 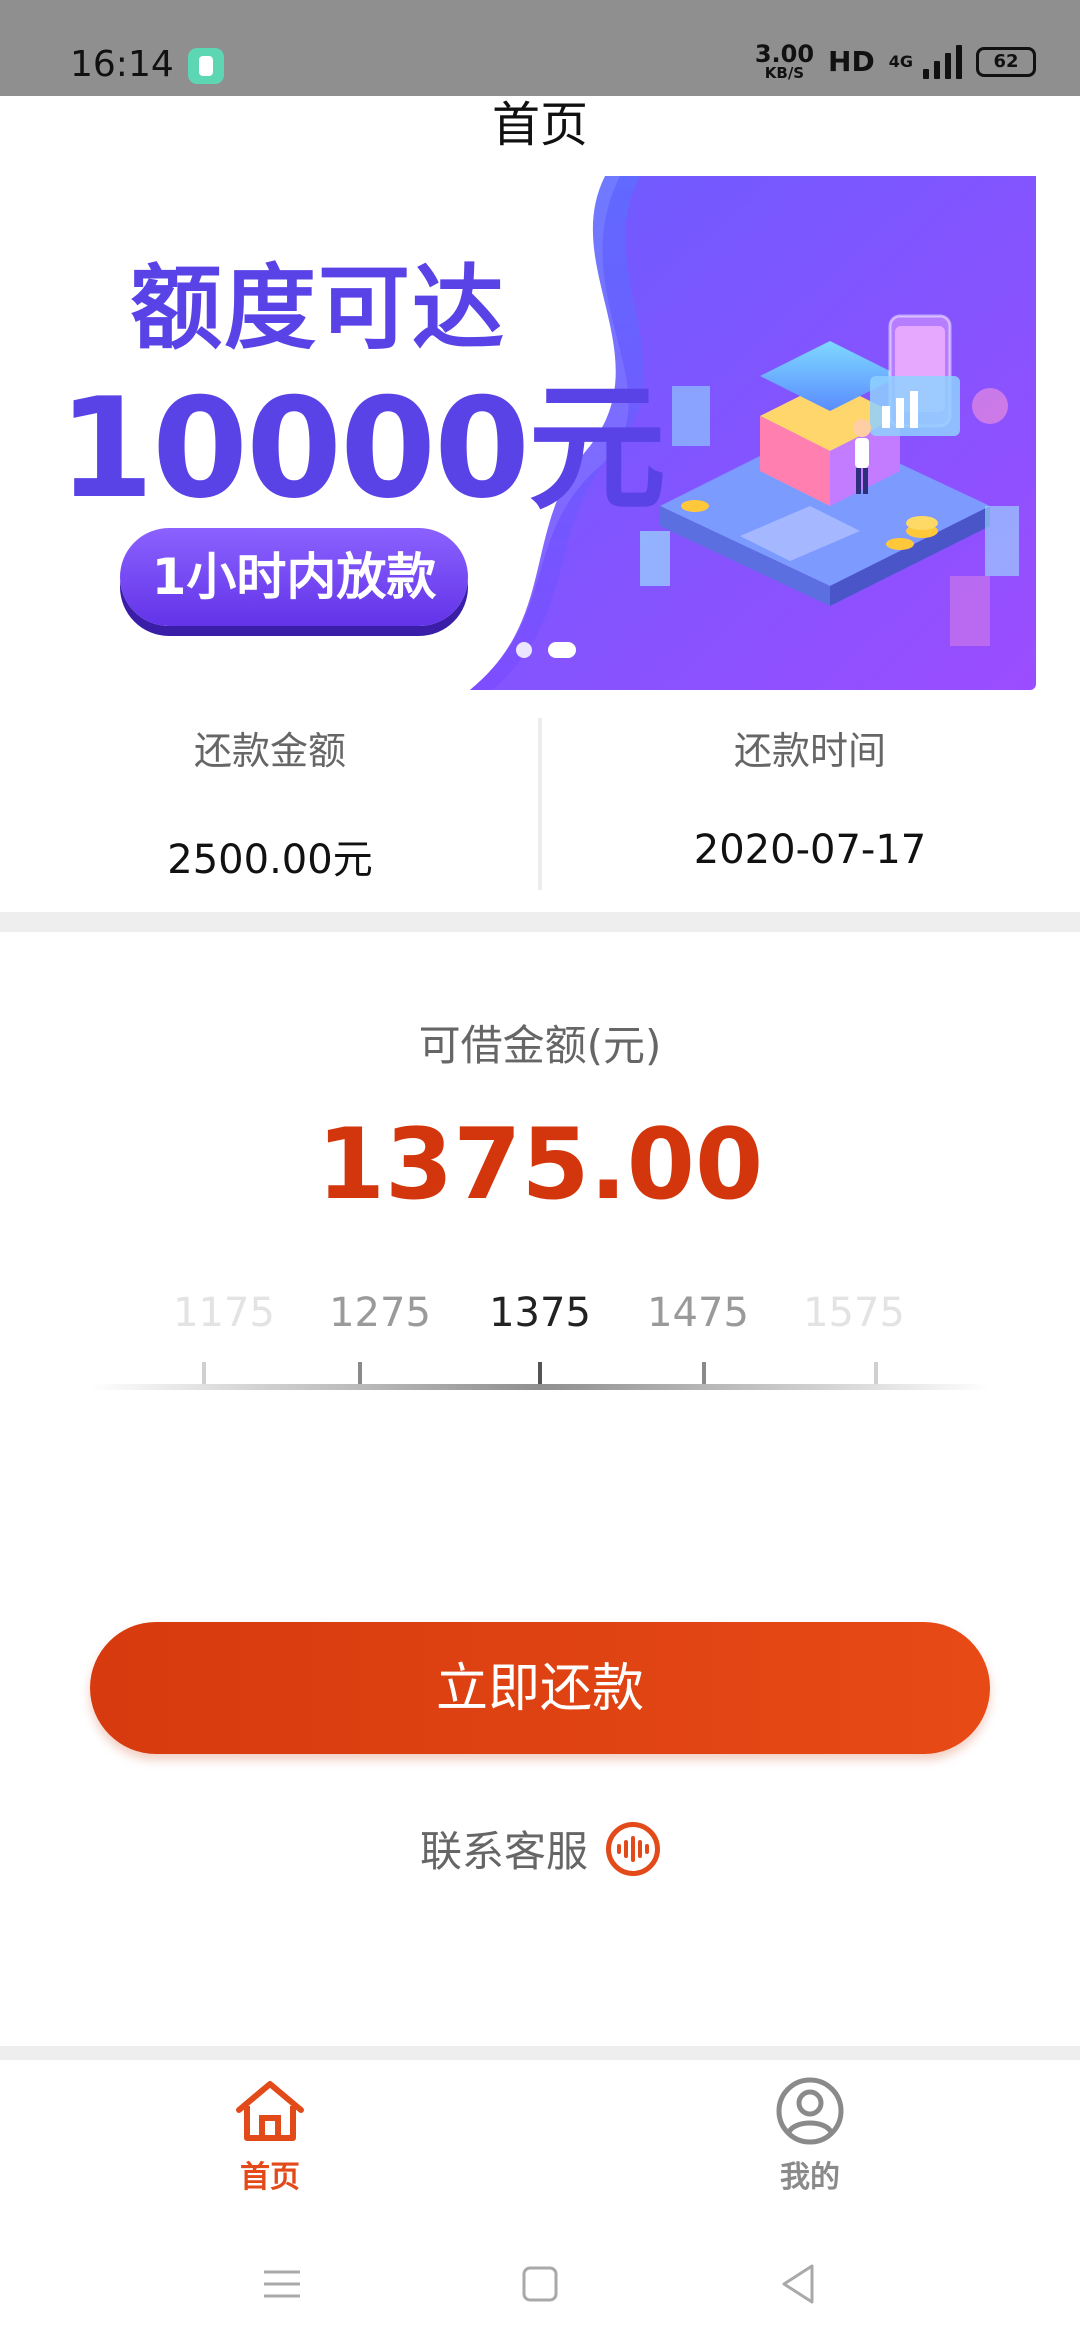 What do you see at coordinates (810, 791) in the screenshot?
I see `repayment-date-block: 还款时间 2020-07-17` at bounding box center [810, 791].